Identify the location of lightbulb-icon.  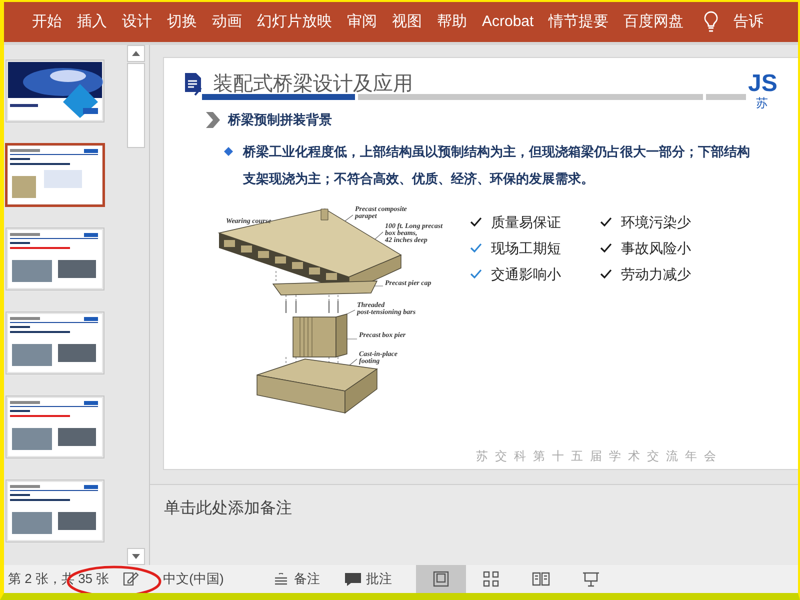
(710, 22).